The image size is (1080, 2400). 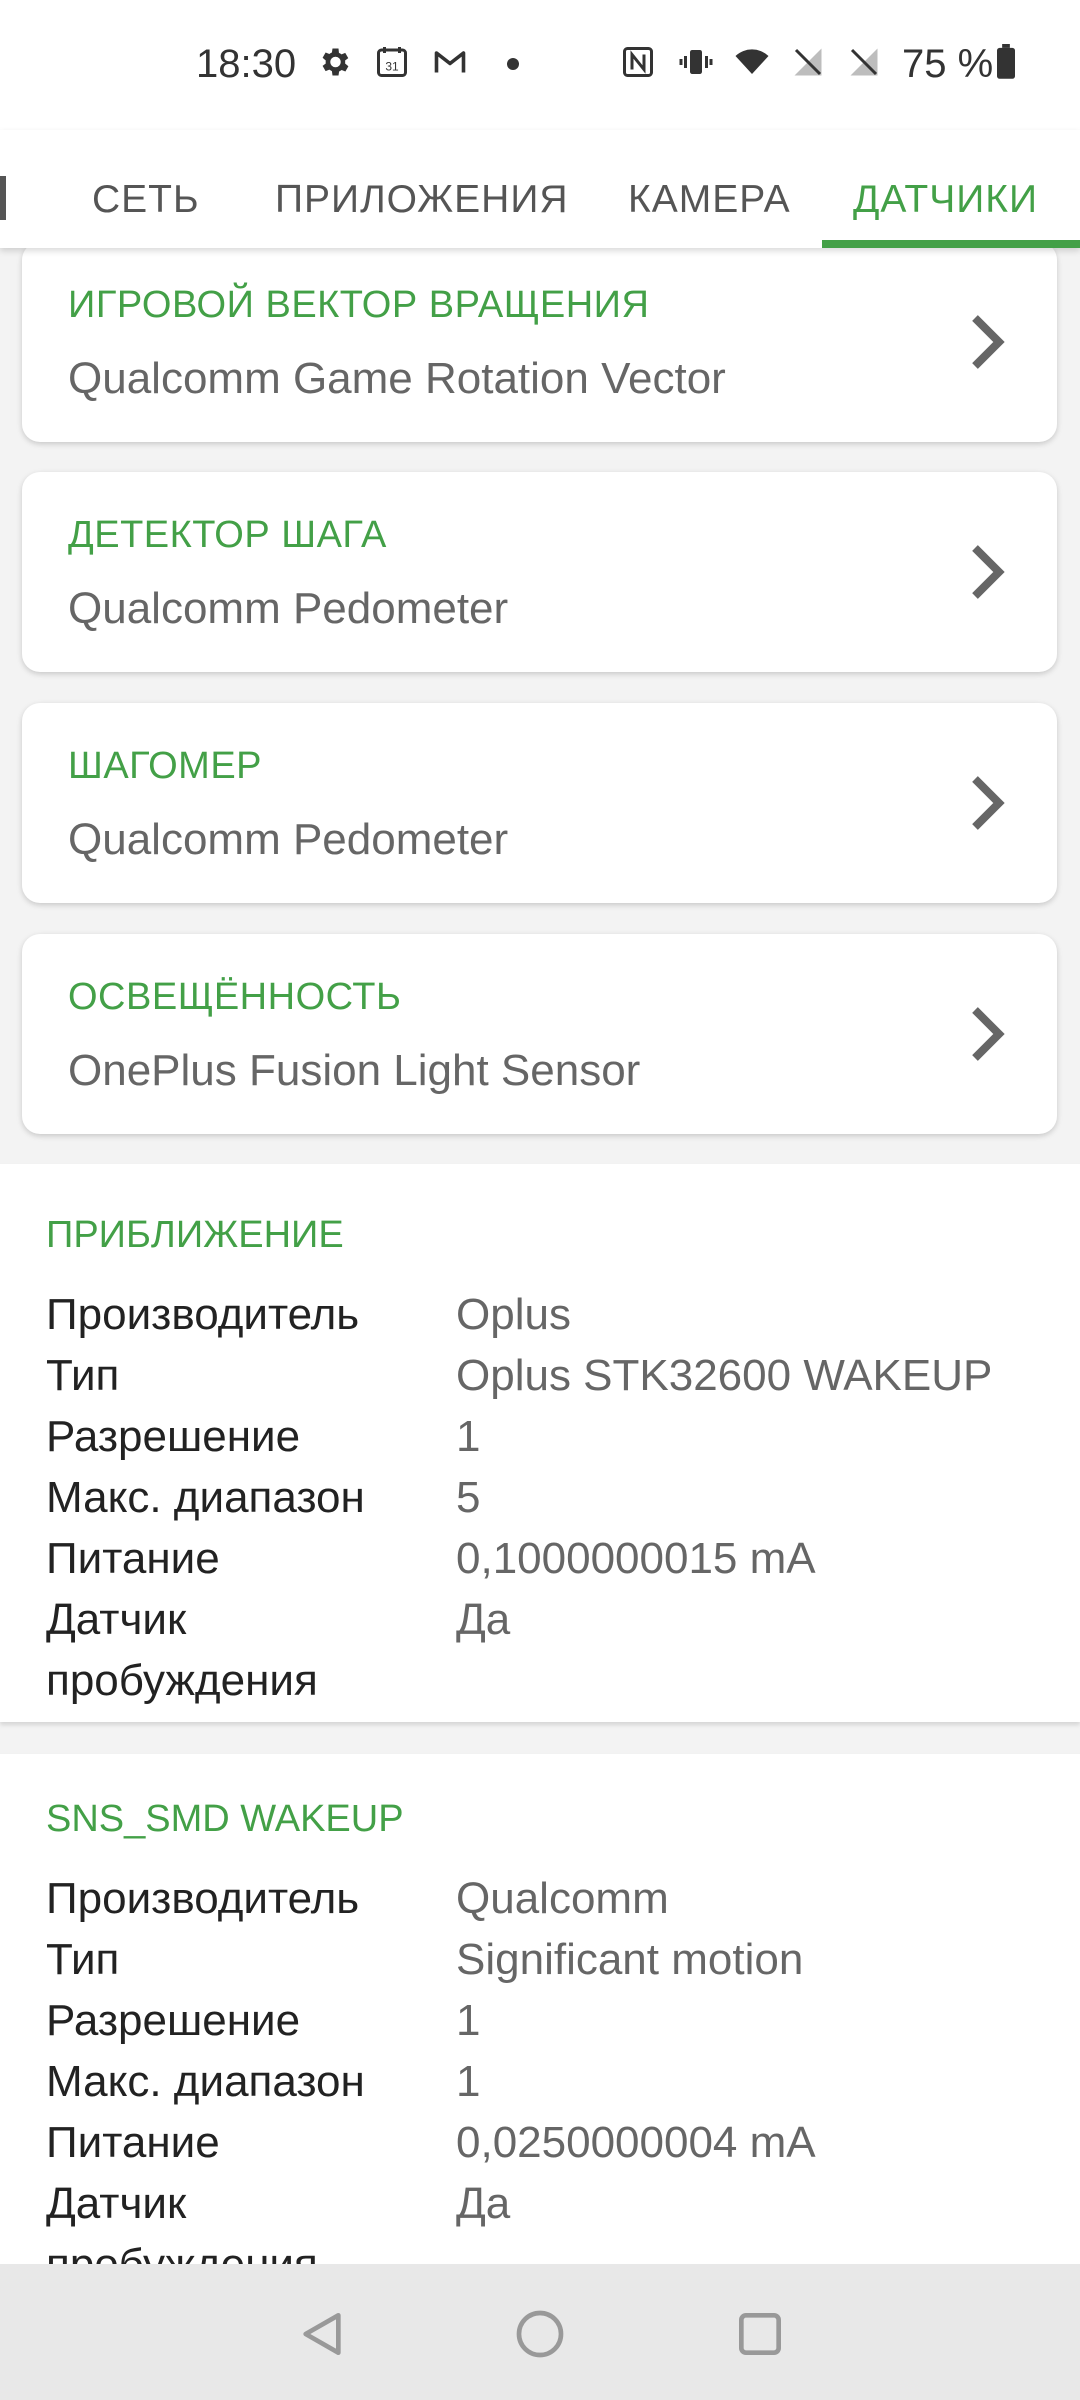 What do you see at coordinates (3, 198) in the screenshot?
I see `tab-previous-edge` at bounding box center [3, 198].